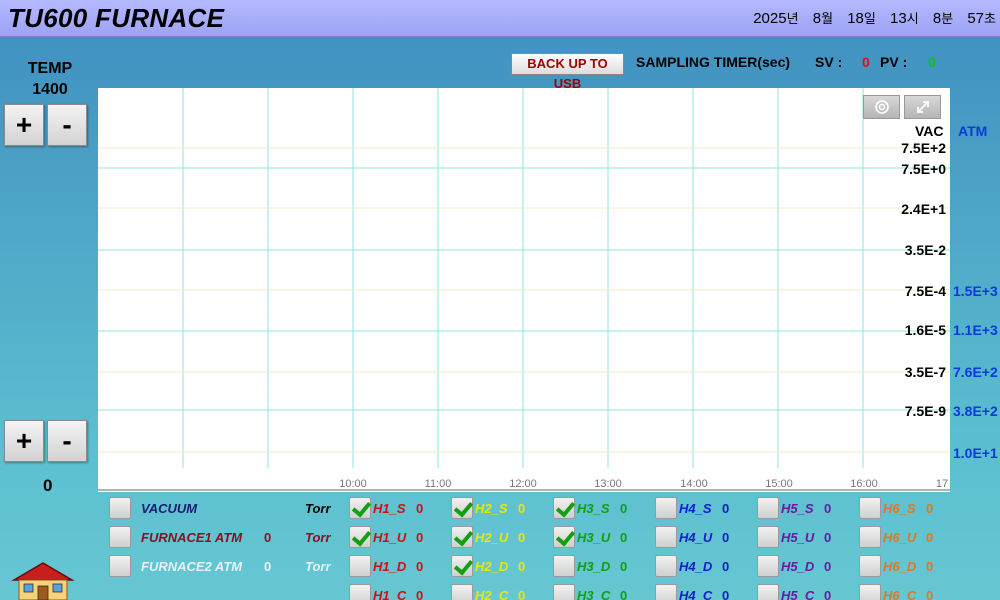 The width and height of the screenshot is (1000, 600). What do you see at coordinates (900, 566) in the screenshot?
I see `channel-label: H6_D` at bounding box center [900, 566].